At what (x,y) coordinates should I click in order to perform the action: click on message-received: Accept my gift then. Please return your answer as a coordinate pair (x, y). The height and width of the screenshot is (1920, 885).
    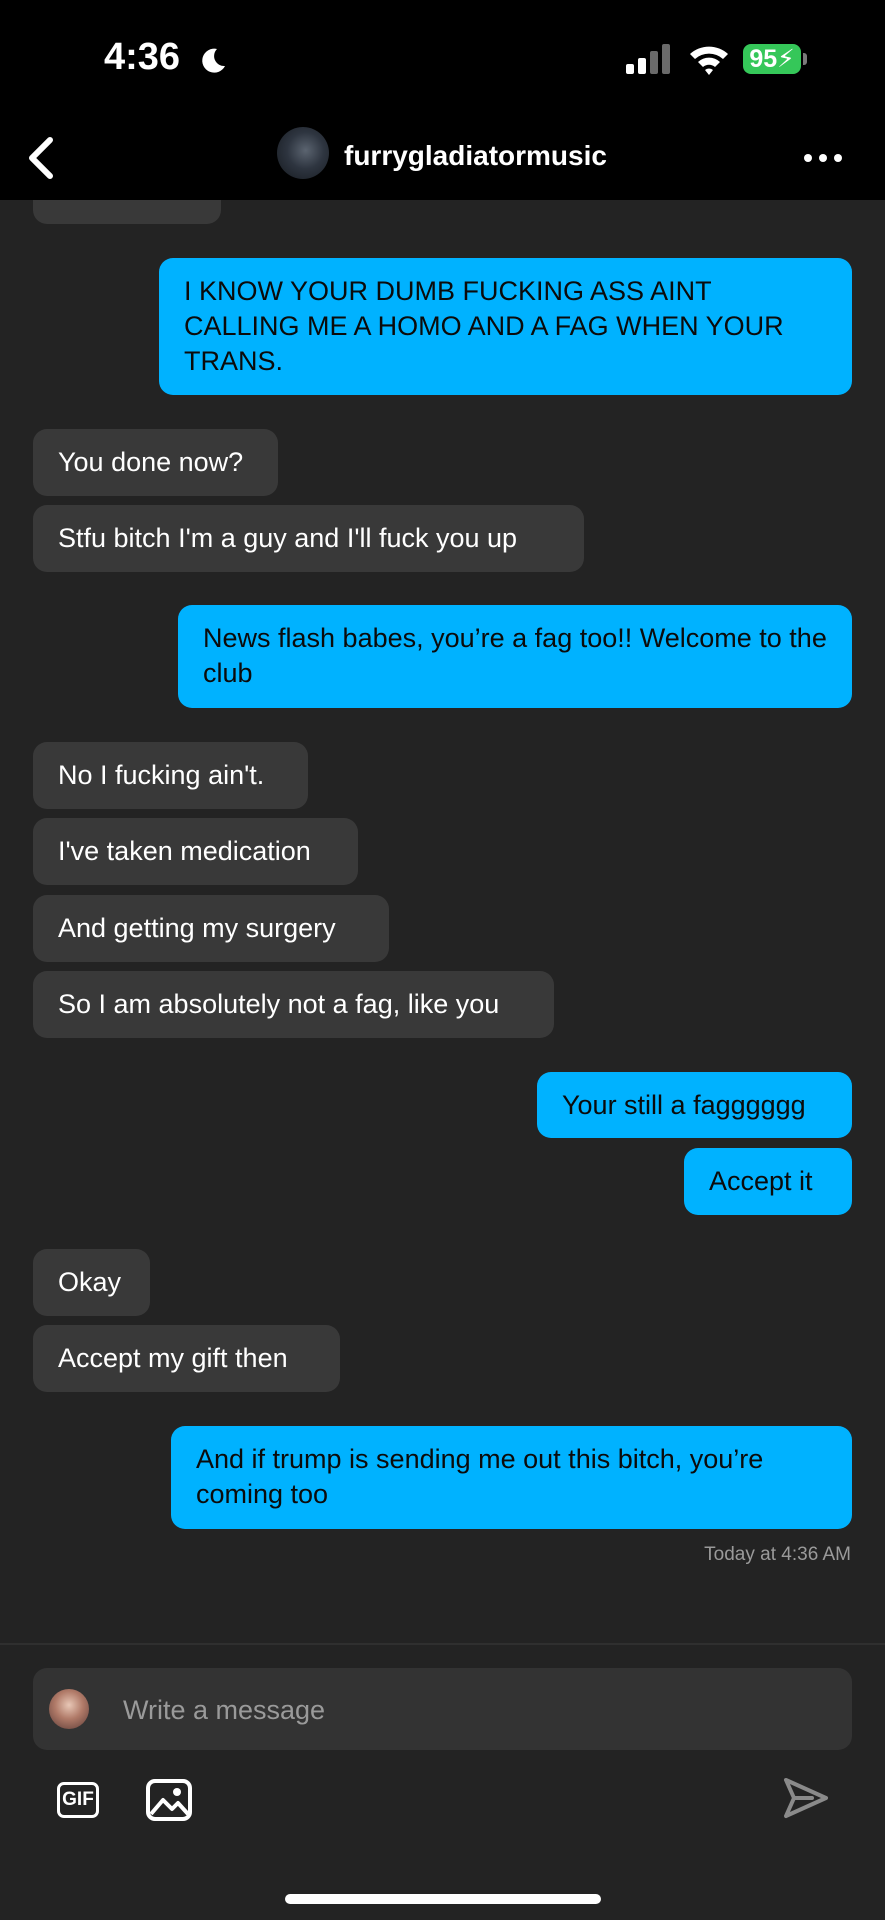
    Looking at the image, I should click on (186, 1358).